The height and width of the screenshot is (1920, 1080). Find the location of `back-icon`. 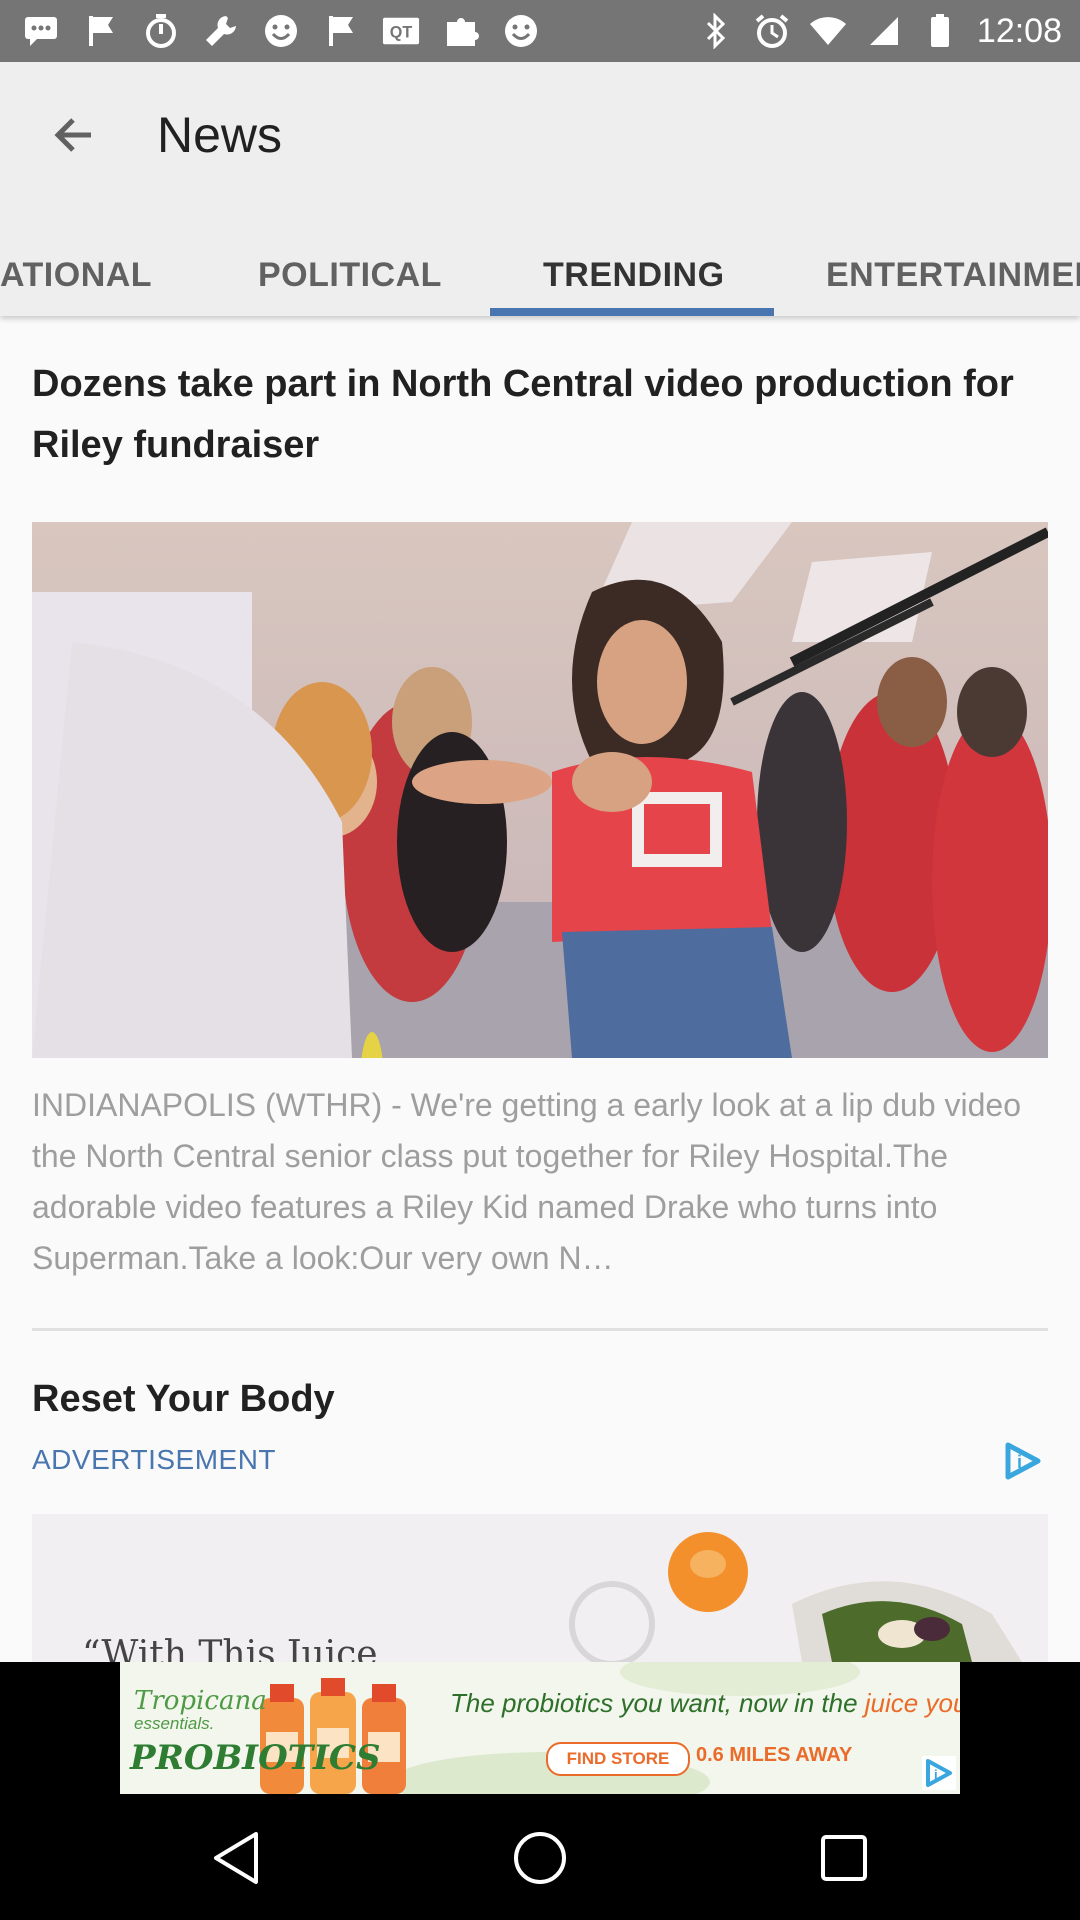

back-icon is located at coordinates (236, 1858).